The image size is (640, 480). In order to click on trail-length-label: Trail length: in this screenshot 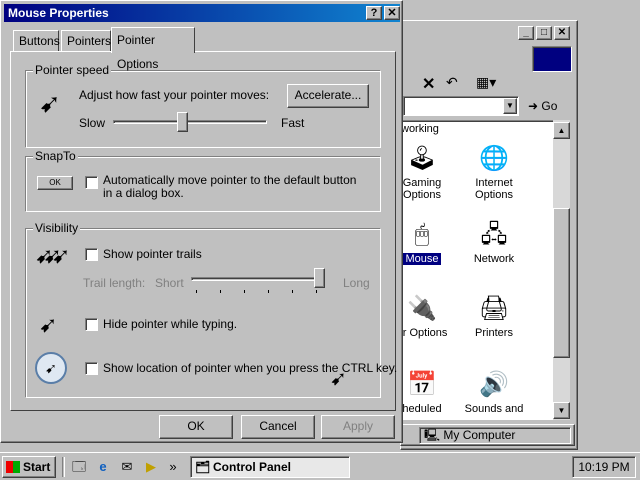, I will do `click(114, 283)`.